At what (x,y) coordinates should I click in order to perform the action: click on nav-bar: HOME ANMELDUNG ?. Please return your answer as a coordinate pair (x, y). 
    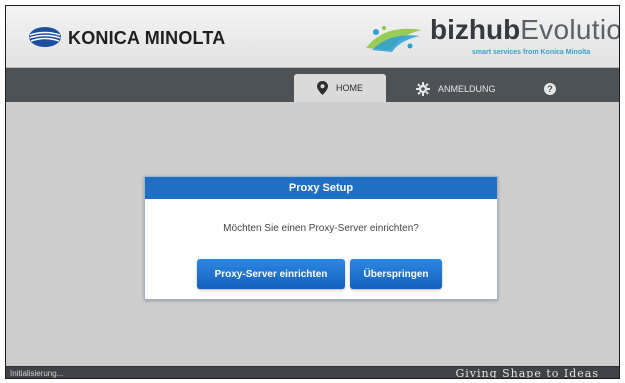
    Looking at the image, I should click on (312, 85).